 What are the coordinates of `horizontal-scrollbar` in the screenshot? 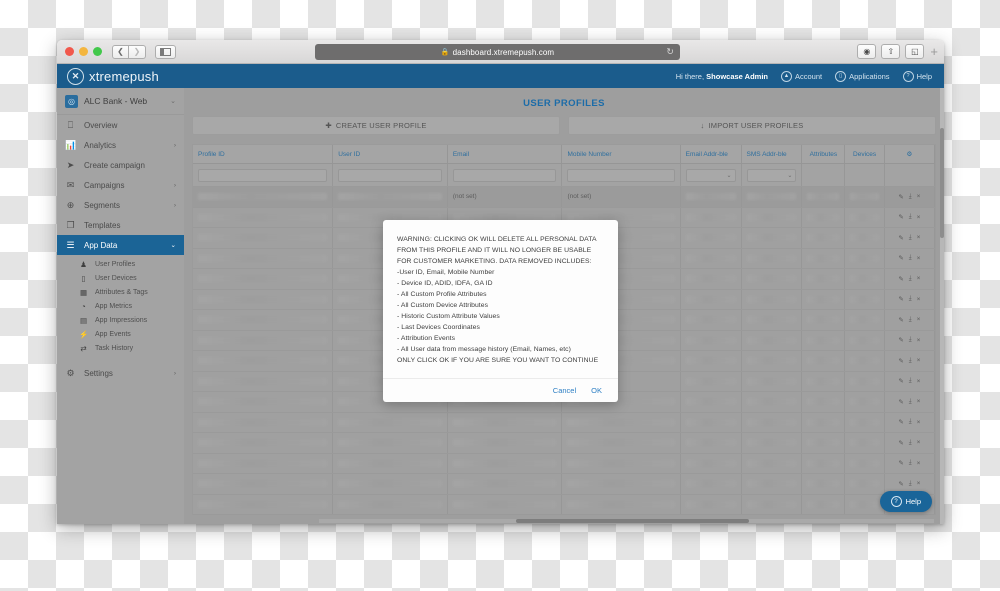 It's located at (626, 521).